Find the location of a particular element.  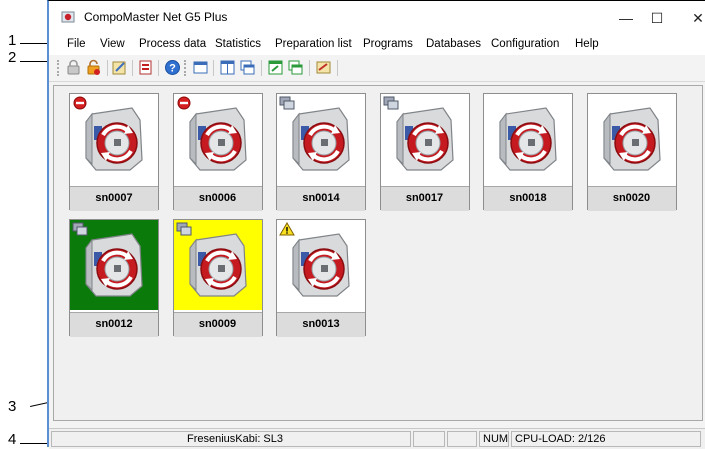

close-button: ✕ is located at coordinates (690, 18).